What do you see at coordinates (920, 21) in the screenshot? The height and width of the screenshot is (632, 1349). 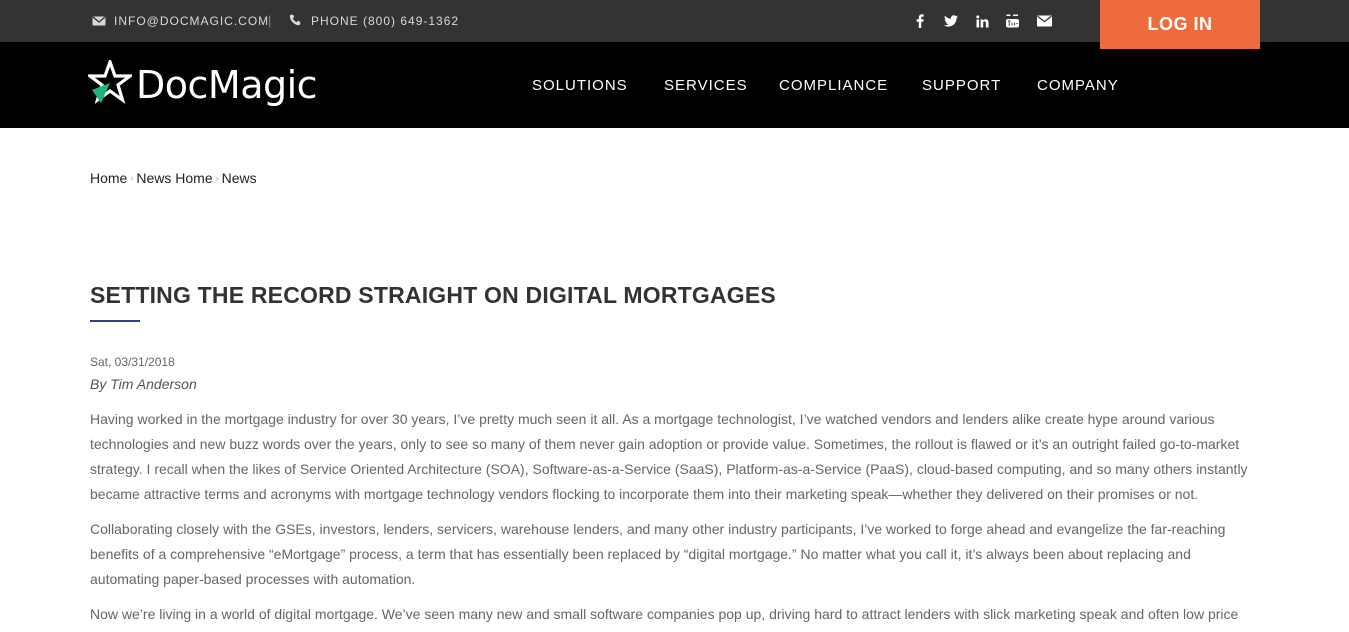 I see `facebook-icon` at bounding box center [920, 21].